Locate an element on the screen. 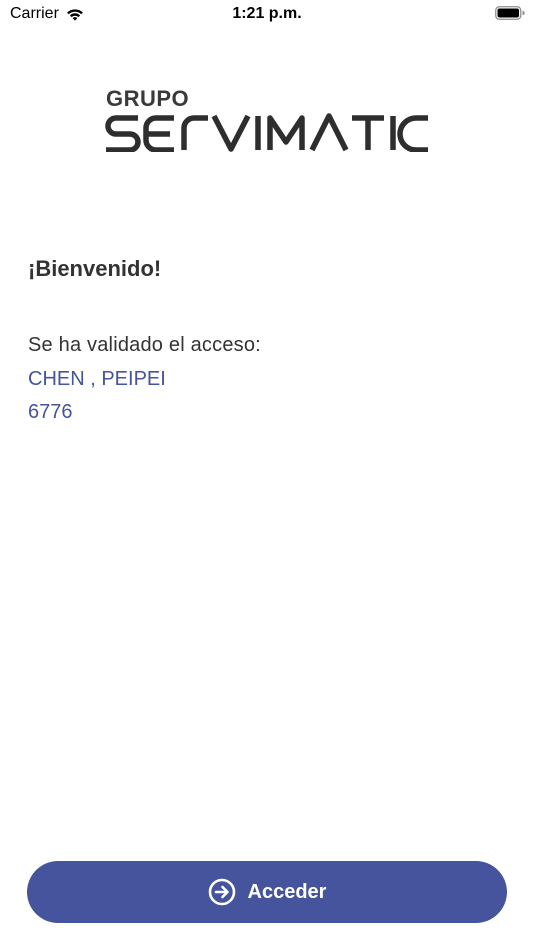  status-bar: Carrier 1:21 p.m. is located at coordinates (267, 15).